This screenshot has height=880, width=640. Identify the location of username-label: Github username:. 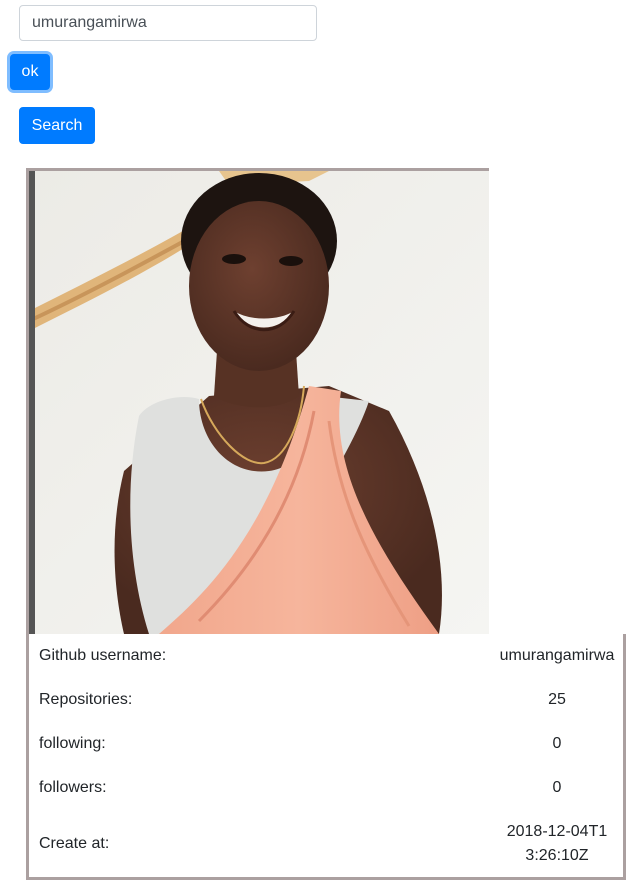
(103, 655).